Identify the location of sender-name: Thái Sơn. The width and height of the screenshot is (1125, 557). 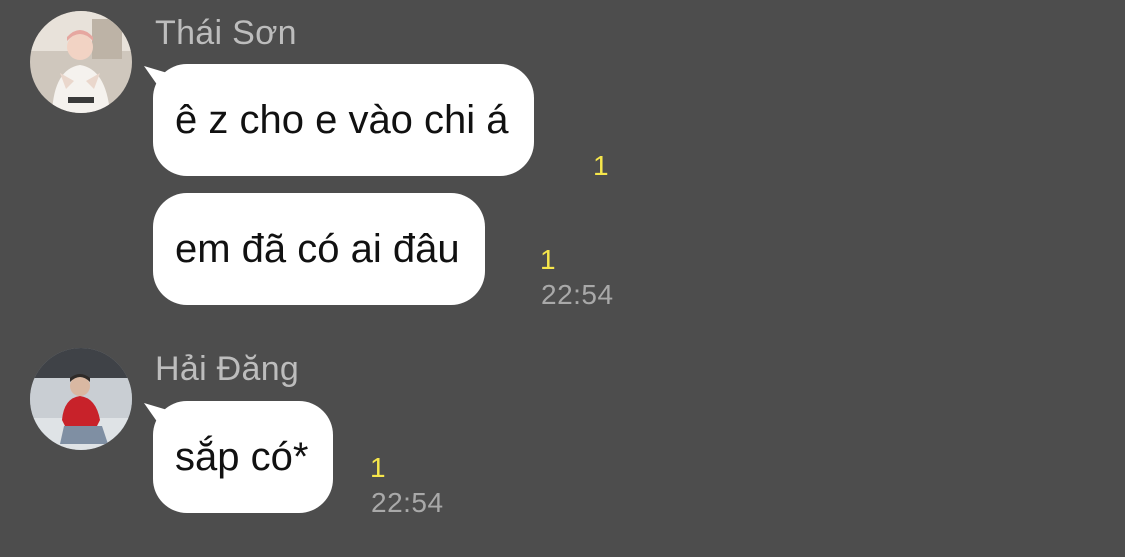
(226, 33).